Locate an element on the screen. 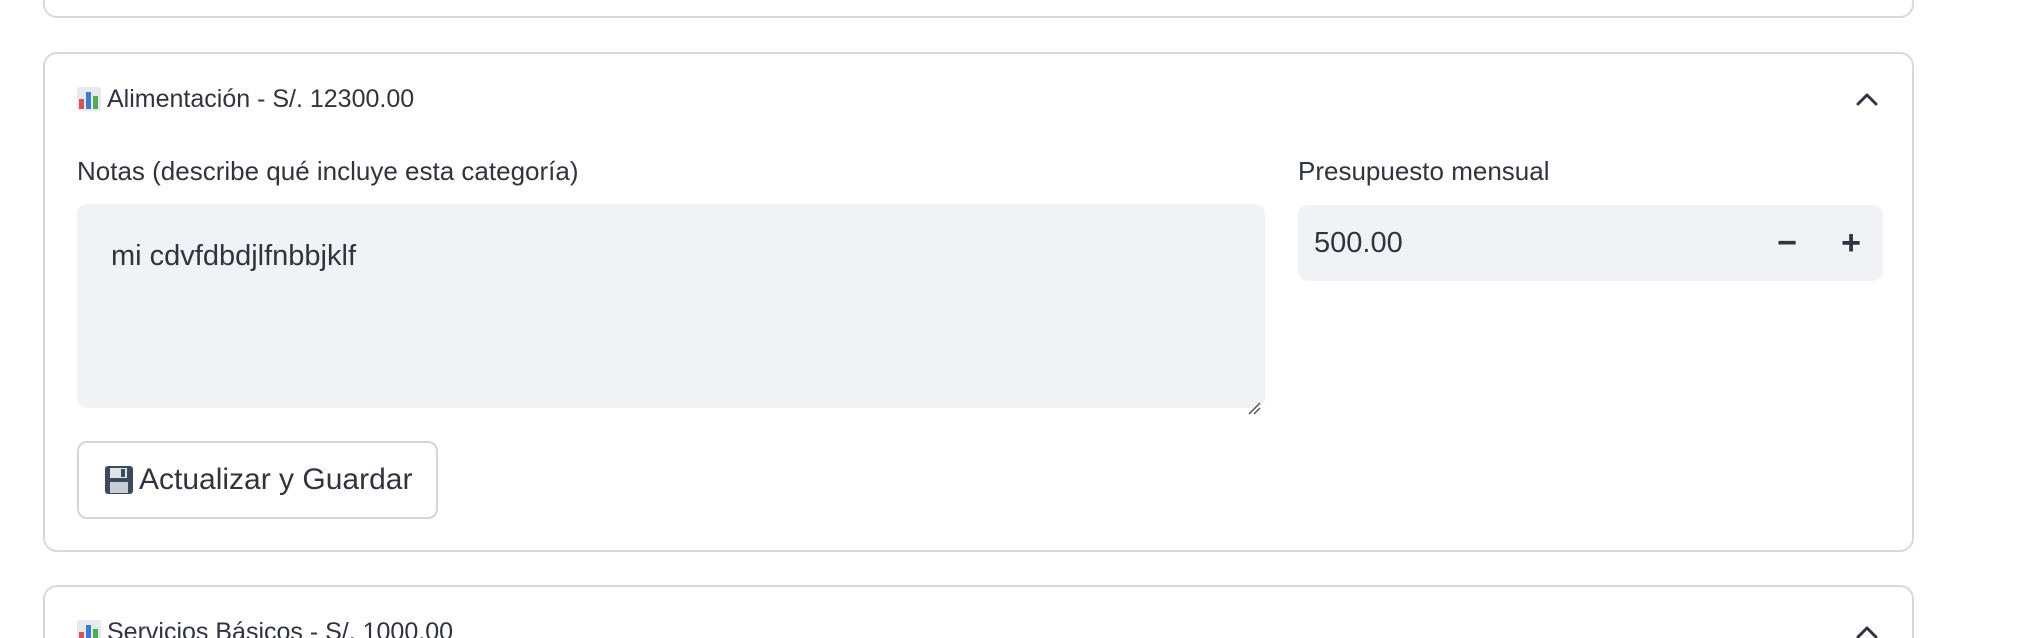 The width and height of the screenshot is (2030, 638). category-title: Alimentación - S/. 12300.00 is located at coordinates (261, 98).